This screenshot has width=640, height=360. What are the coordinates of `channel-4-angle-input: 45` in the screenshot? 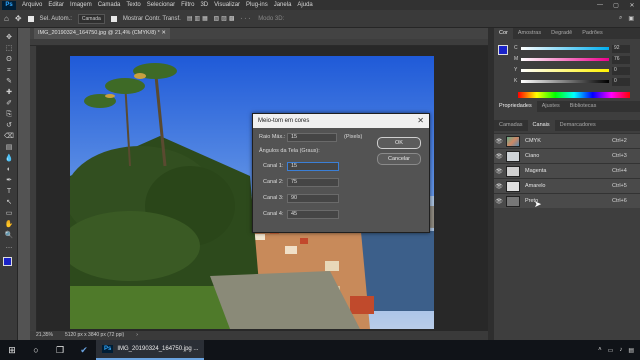 It's located at (313, 214).